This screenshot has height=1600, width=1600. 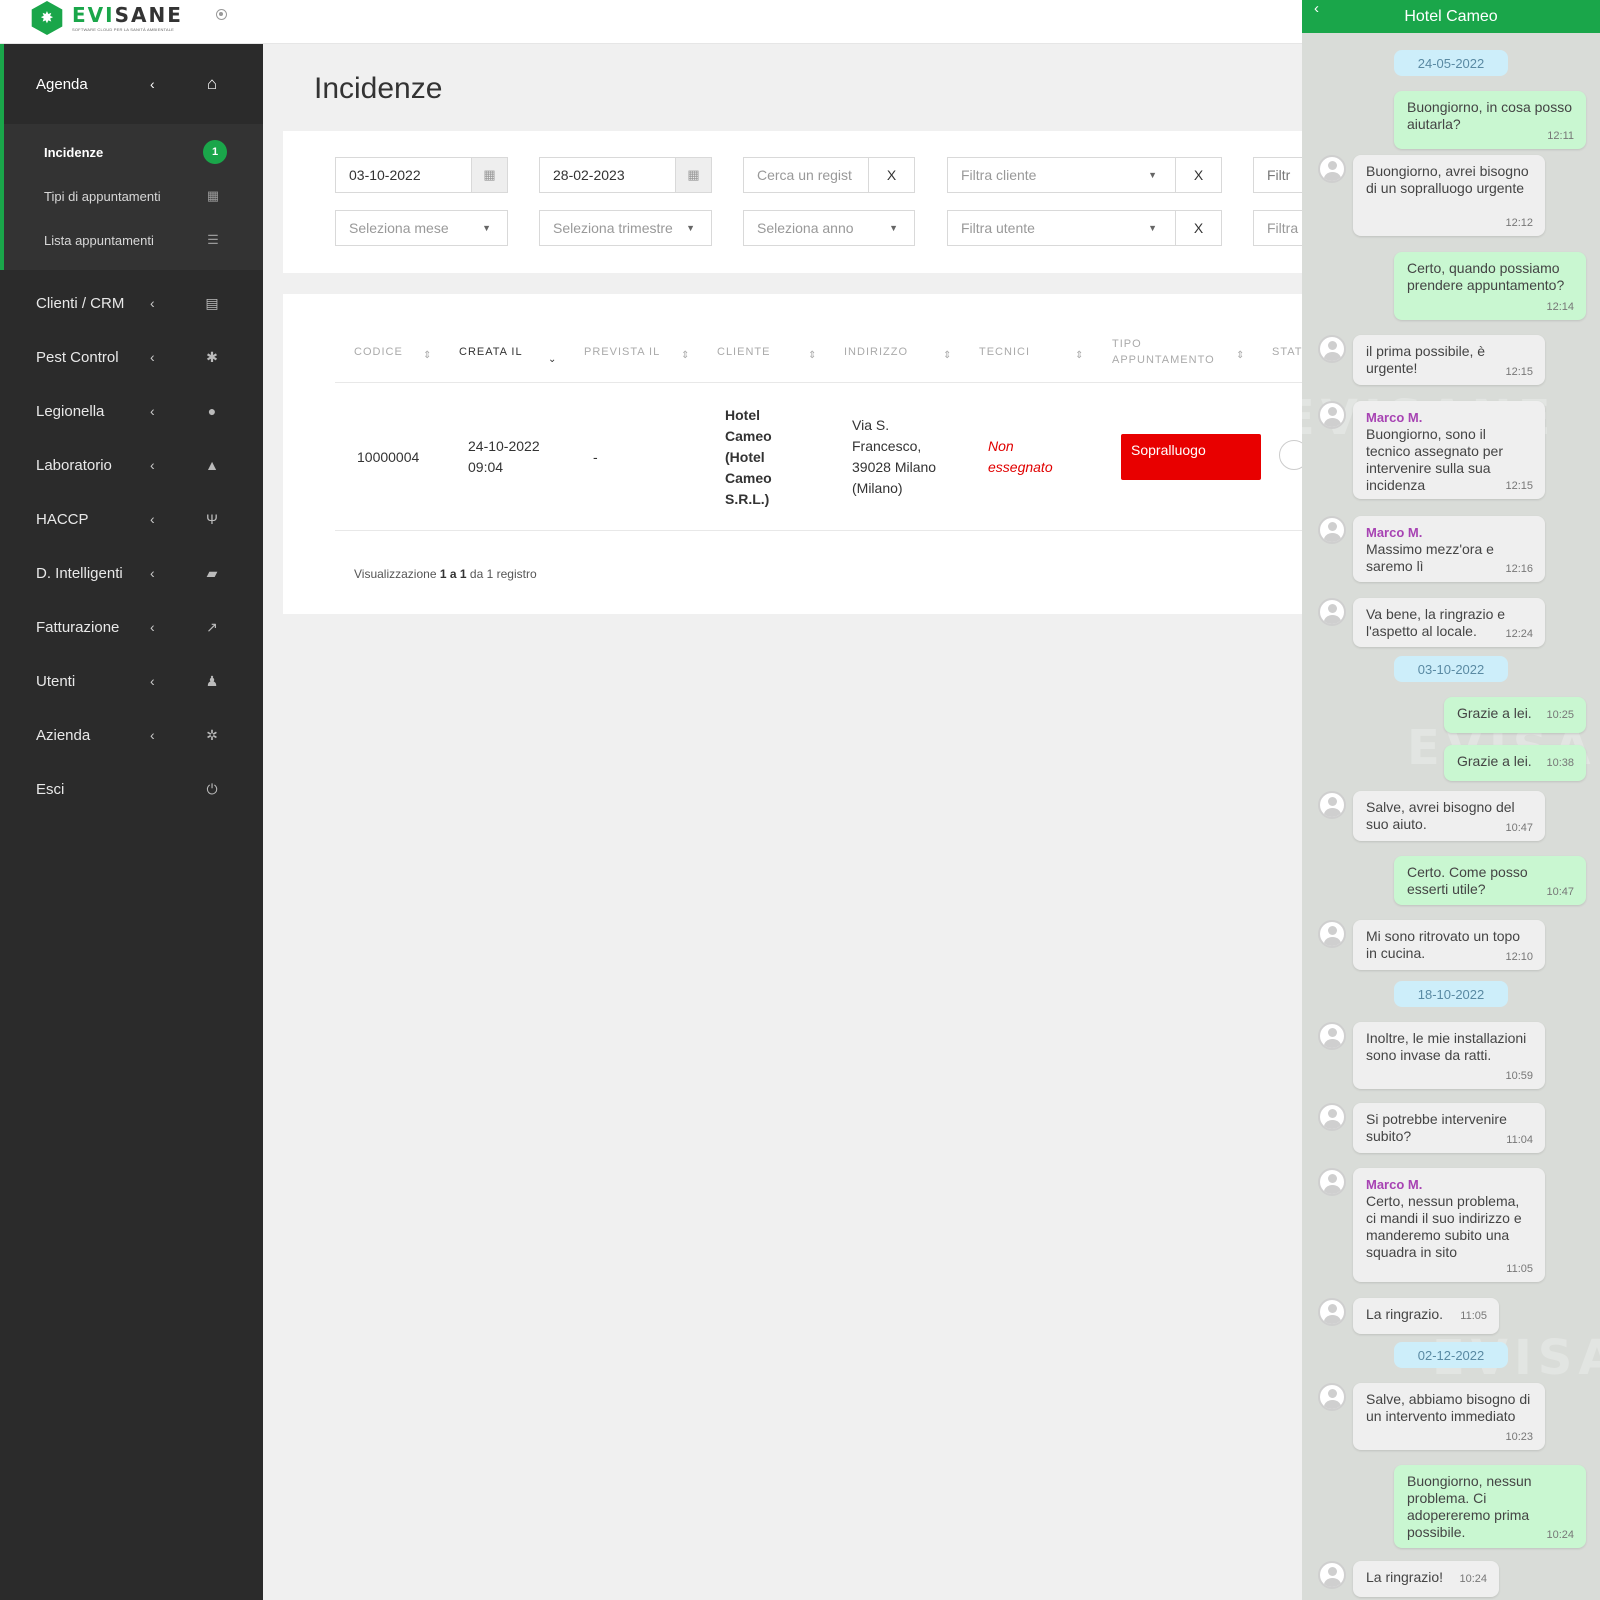 What do you see at coordinates (131, 411) in the screenshot?
I see `sidebar-item-legionella: Legionella ‹ ●` at bounding box center [131, 411].